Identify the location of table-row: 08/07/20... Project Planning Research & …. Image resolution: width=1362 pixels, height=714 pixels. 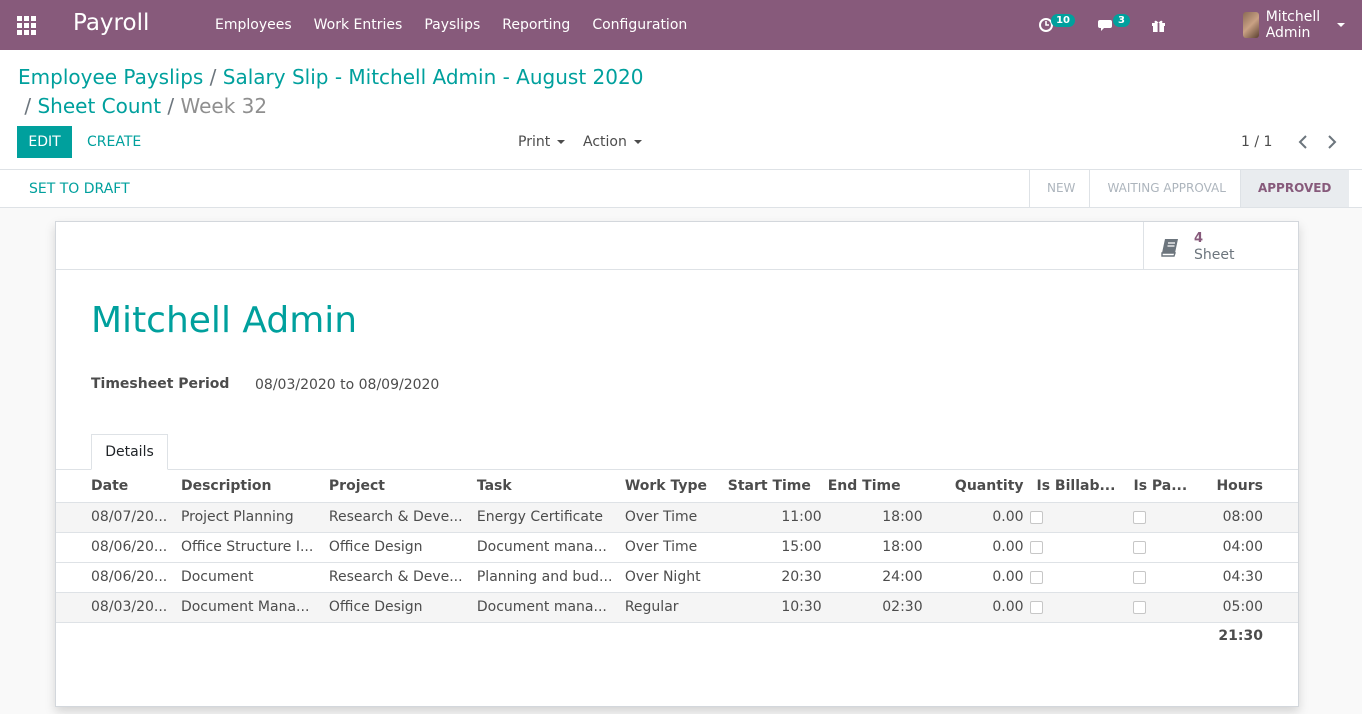
(677, 517).